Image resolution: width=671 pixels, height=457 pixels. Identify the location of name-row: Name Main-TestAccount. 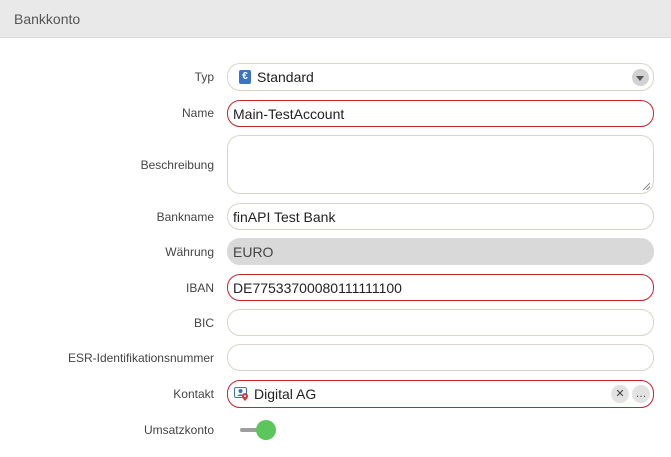
(335, 113).